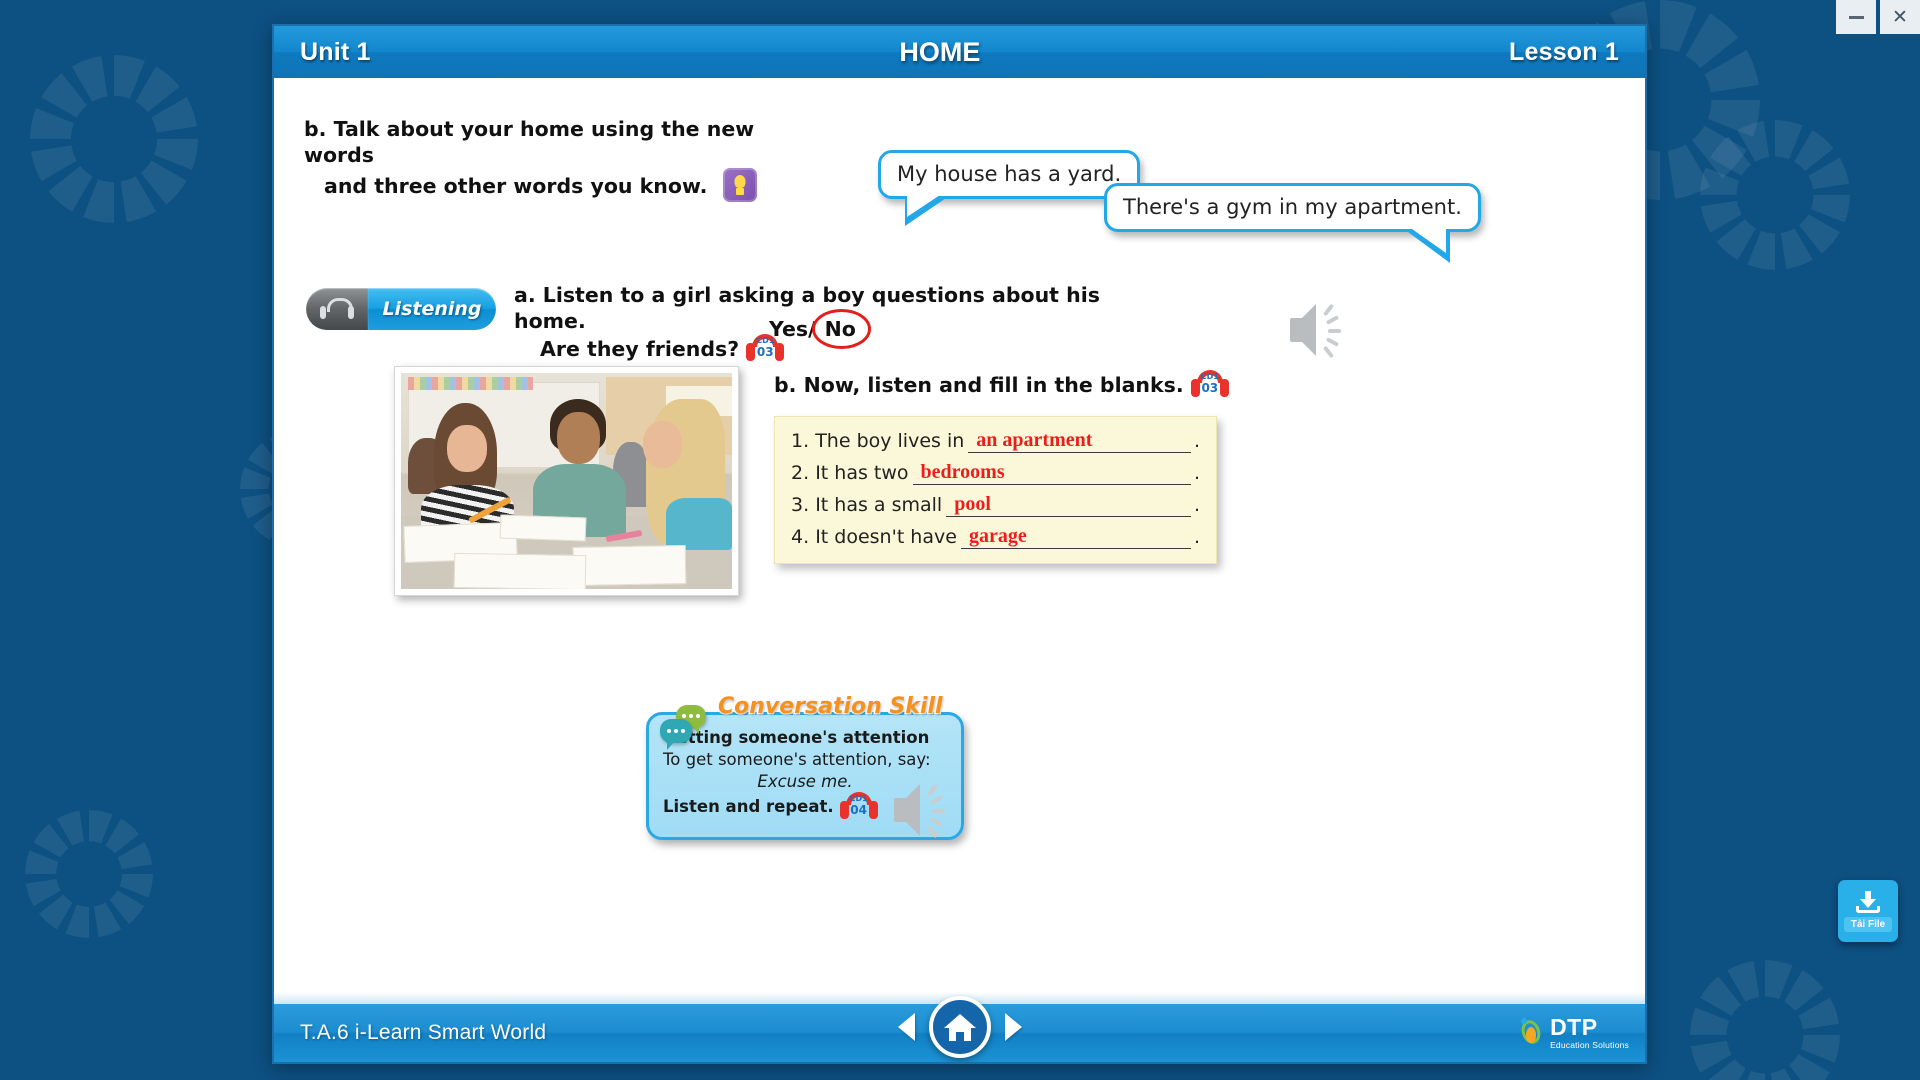 This screenshot has height=1080, width=1920. I want to click on download-file-label: Tải File, so click(1868, 924).